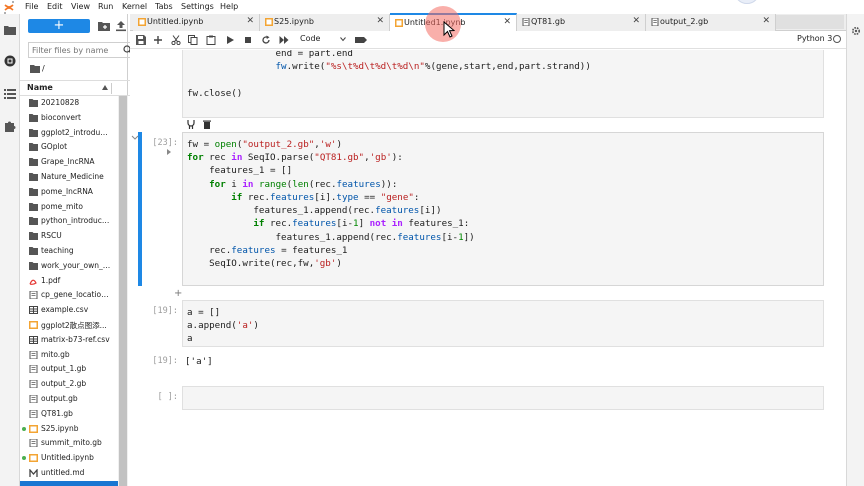 The height and width of the screenshot is (486, 864). I want to click on running-sessions-icon, so click(10, 61).